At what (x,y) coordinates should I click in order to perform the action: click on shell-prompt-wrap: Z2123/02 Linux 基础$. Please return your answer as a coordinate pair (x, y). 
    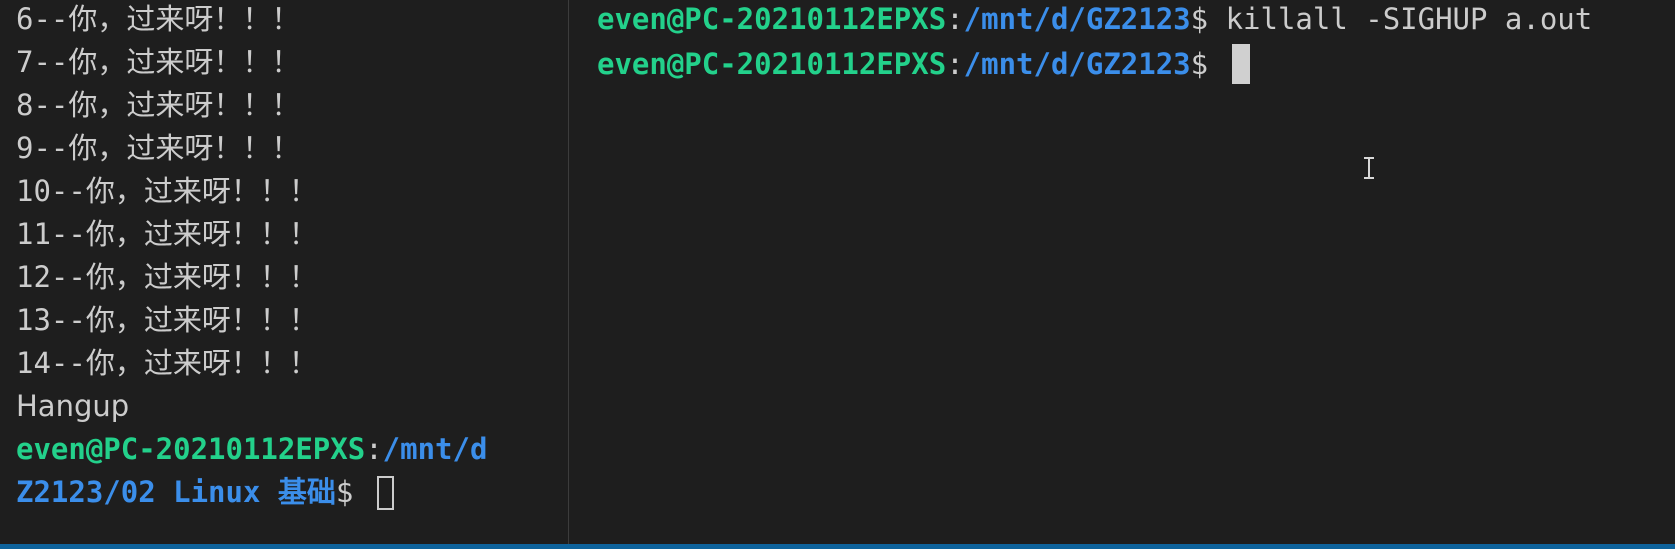
    Looking at the image, I should click on (205, 492).